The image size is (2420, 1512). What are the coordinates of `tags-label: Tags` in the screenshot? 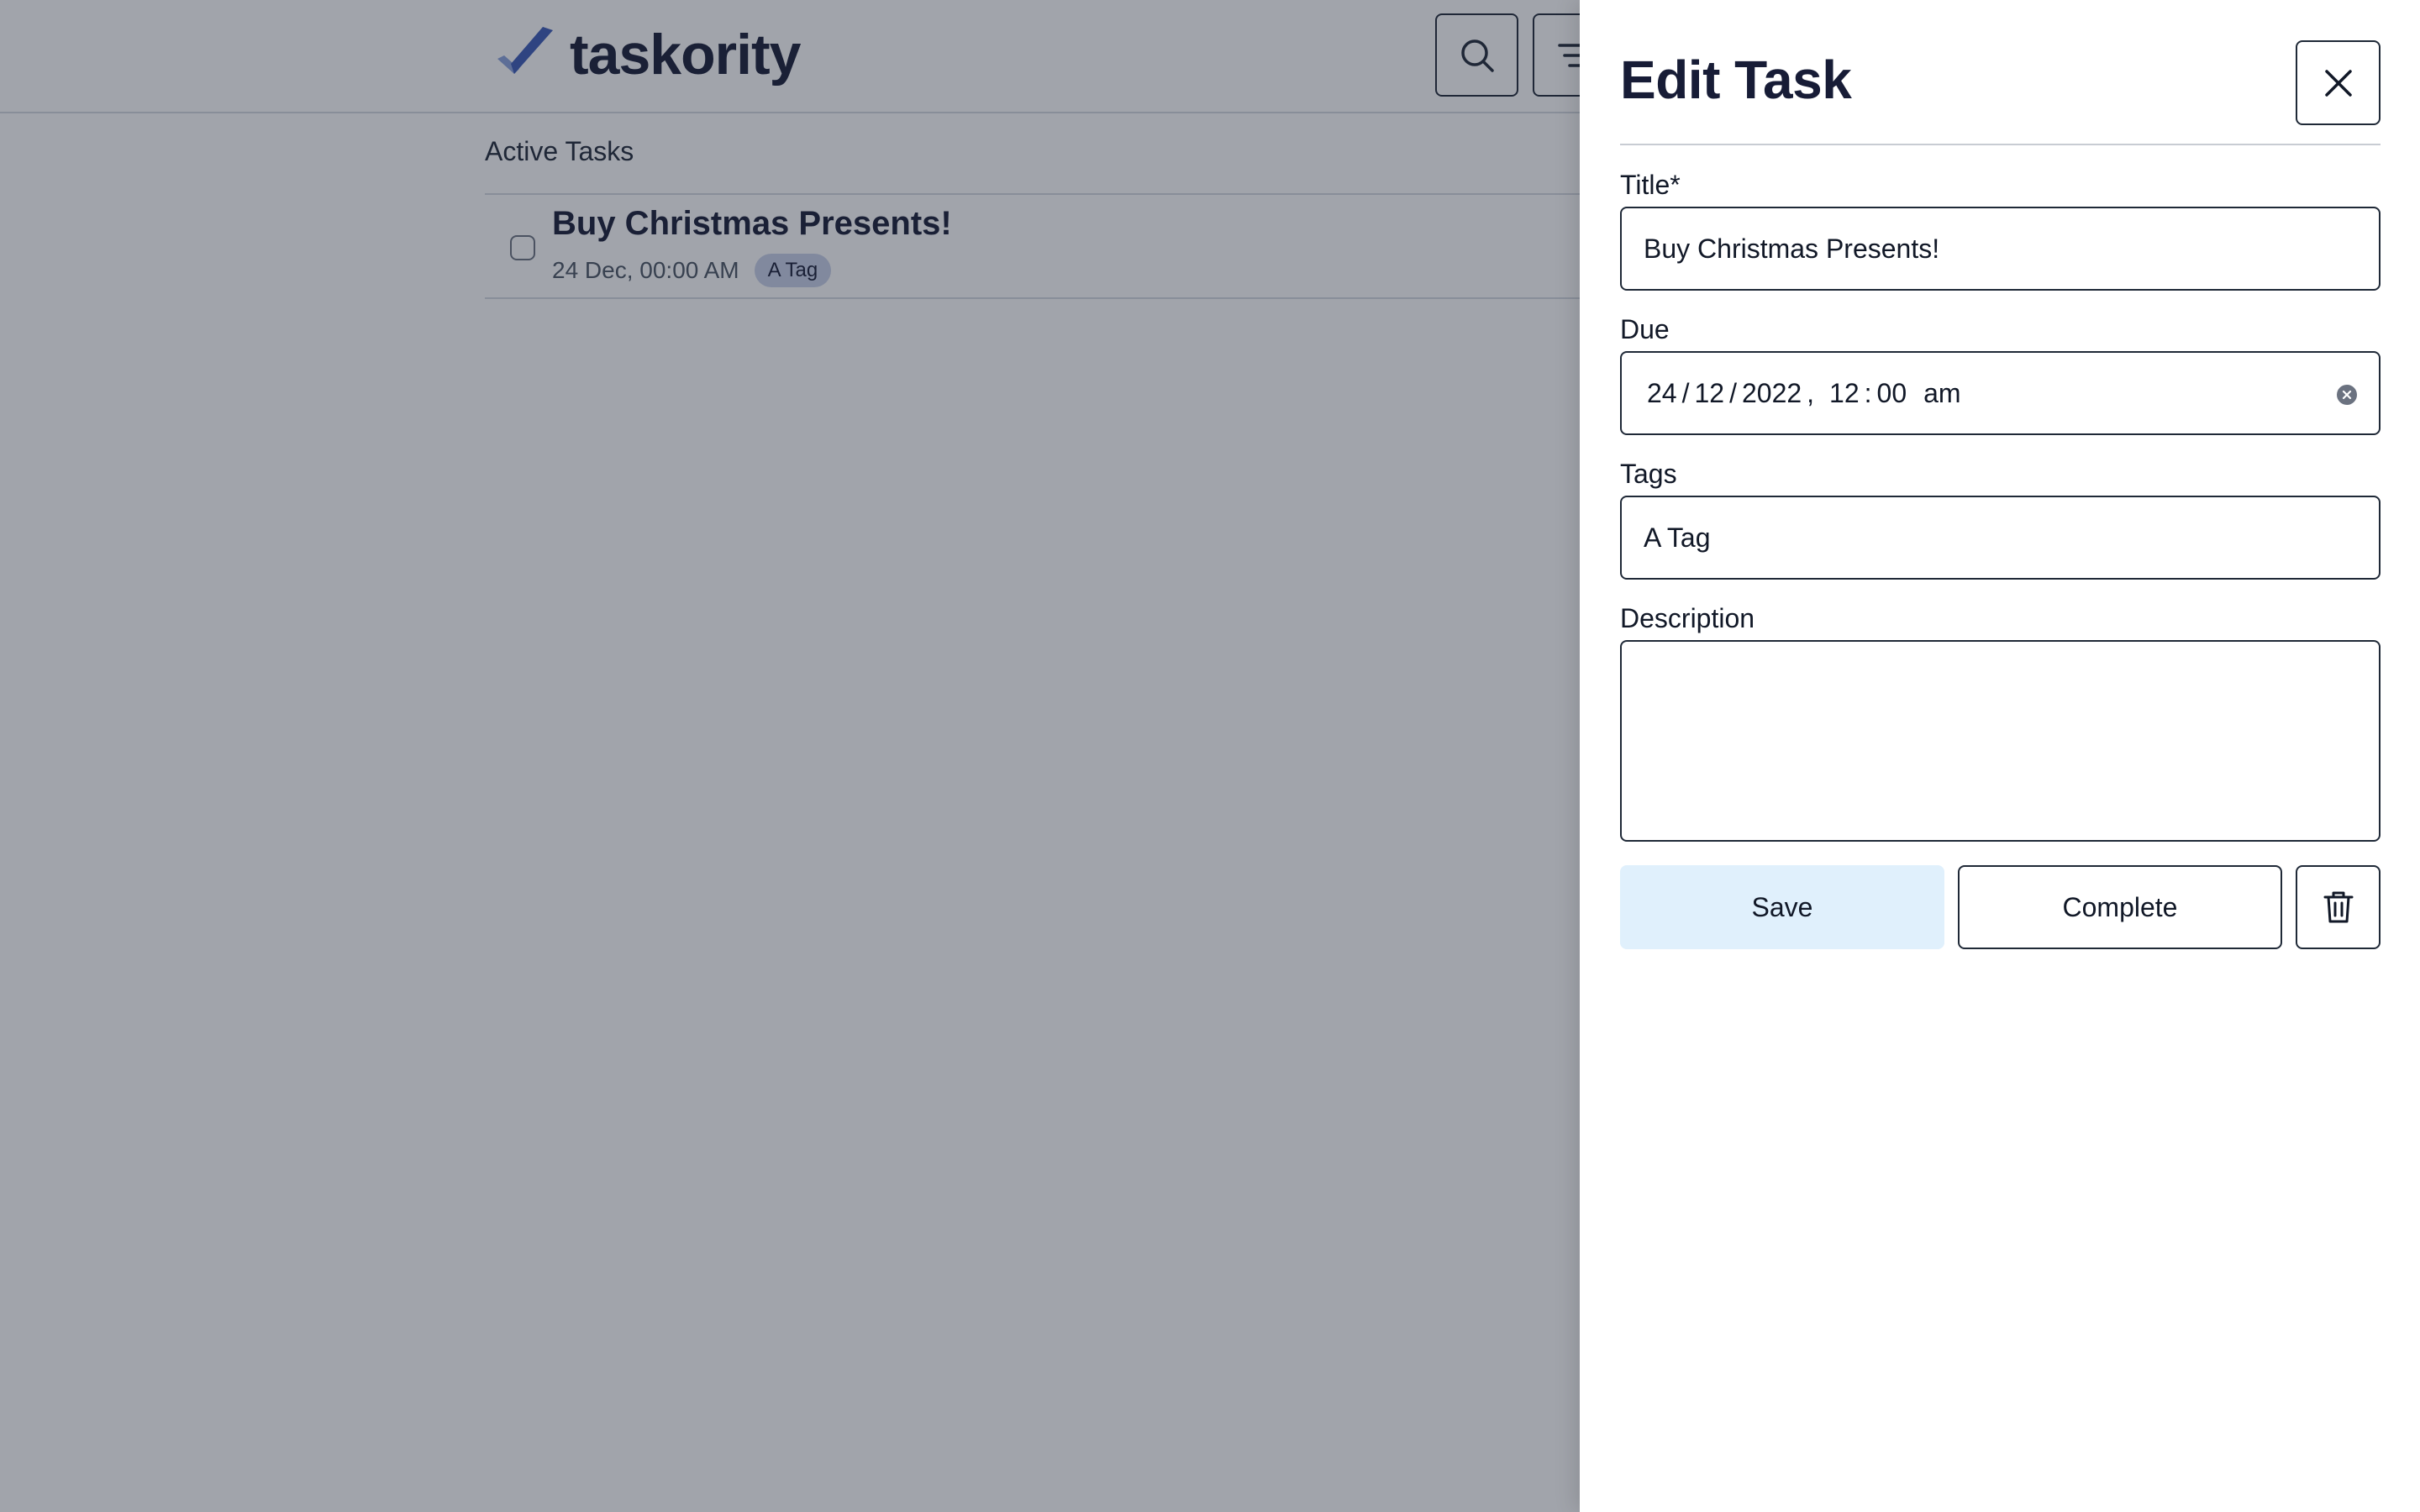 It's located at (1649, 474).